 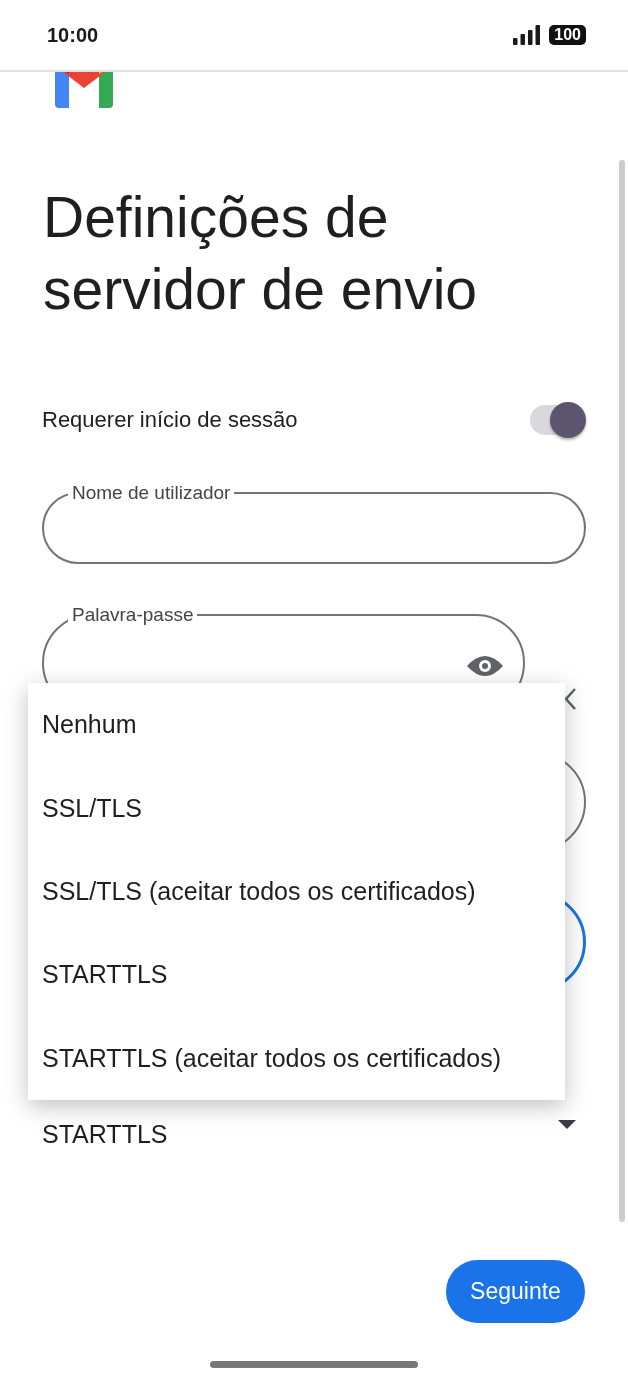 What do you see at coordinates (515, 1291) in the screenshot?
I see `next-button: Seguinte` at bounding box center [515, 1291].